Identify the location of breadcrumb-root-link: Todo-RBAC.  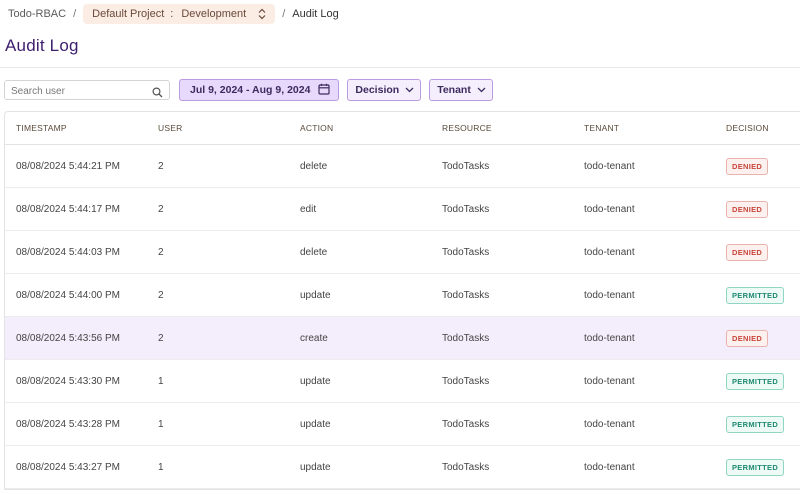
(37, 14).